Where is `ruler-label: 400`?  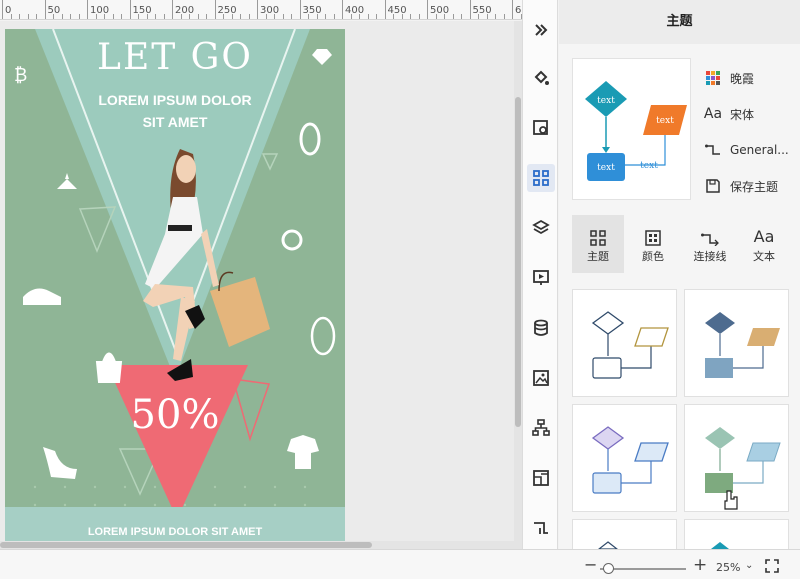
ruler-label: 400 is located at coordinates (355, 10).